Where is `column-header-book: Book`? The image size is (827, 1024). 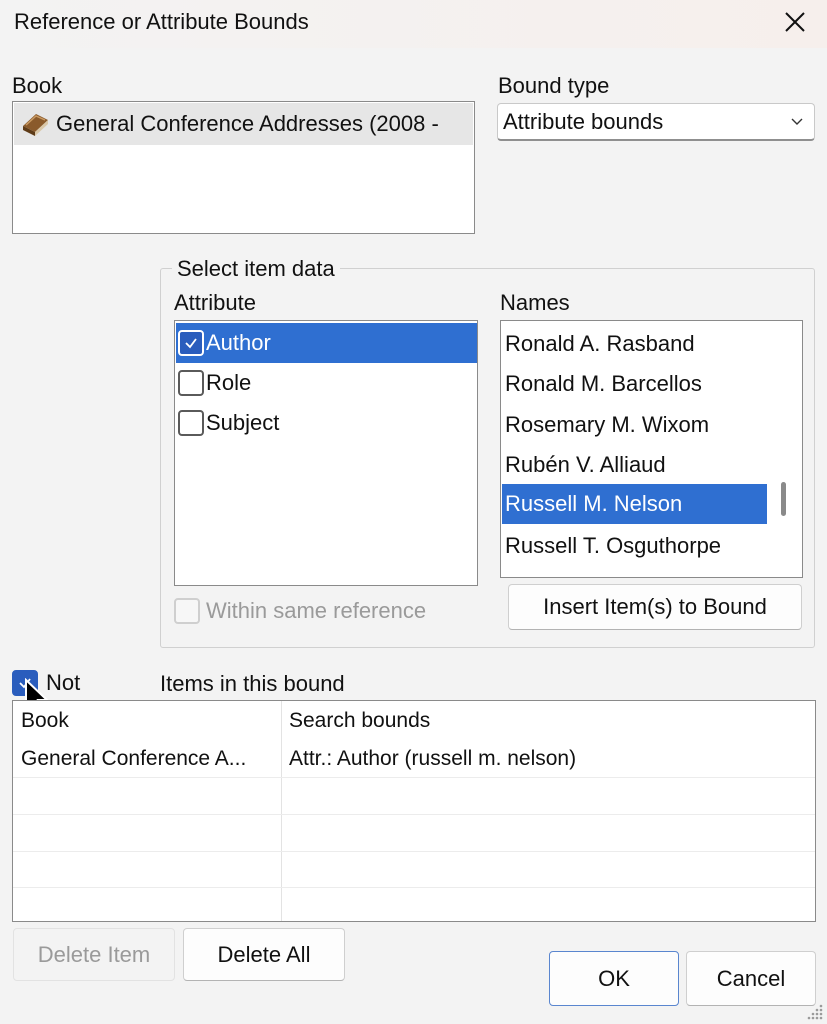
column-header-book: Book is located at coordinates (147, 721).